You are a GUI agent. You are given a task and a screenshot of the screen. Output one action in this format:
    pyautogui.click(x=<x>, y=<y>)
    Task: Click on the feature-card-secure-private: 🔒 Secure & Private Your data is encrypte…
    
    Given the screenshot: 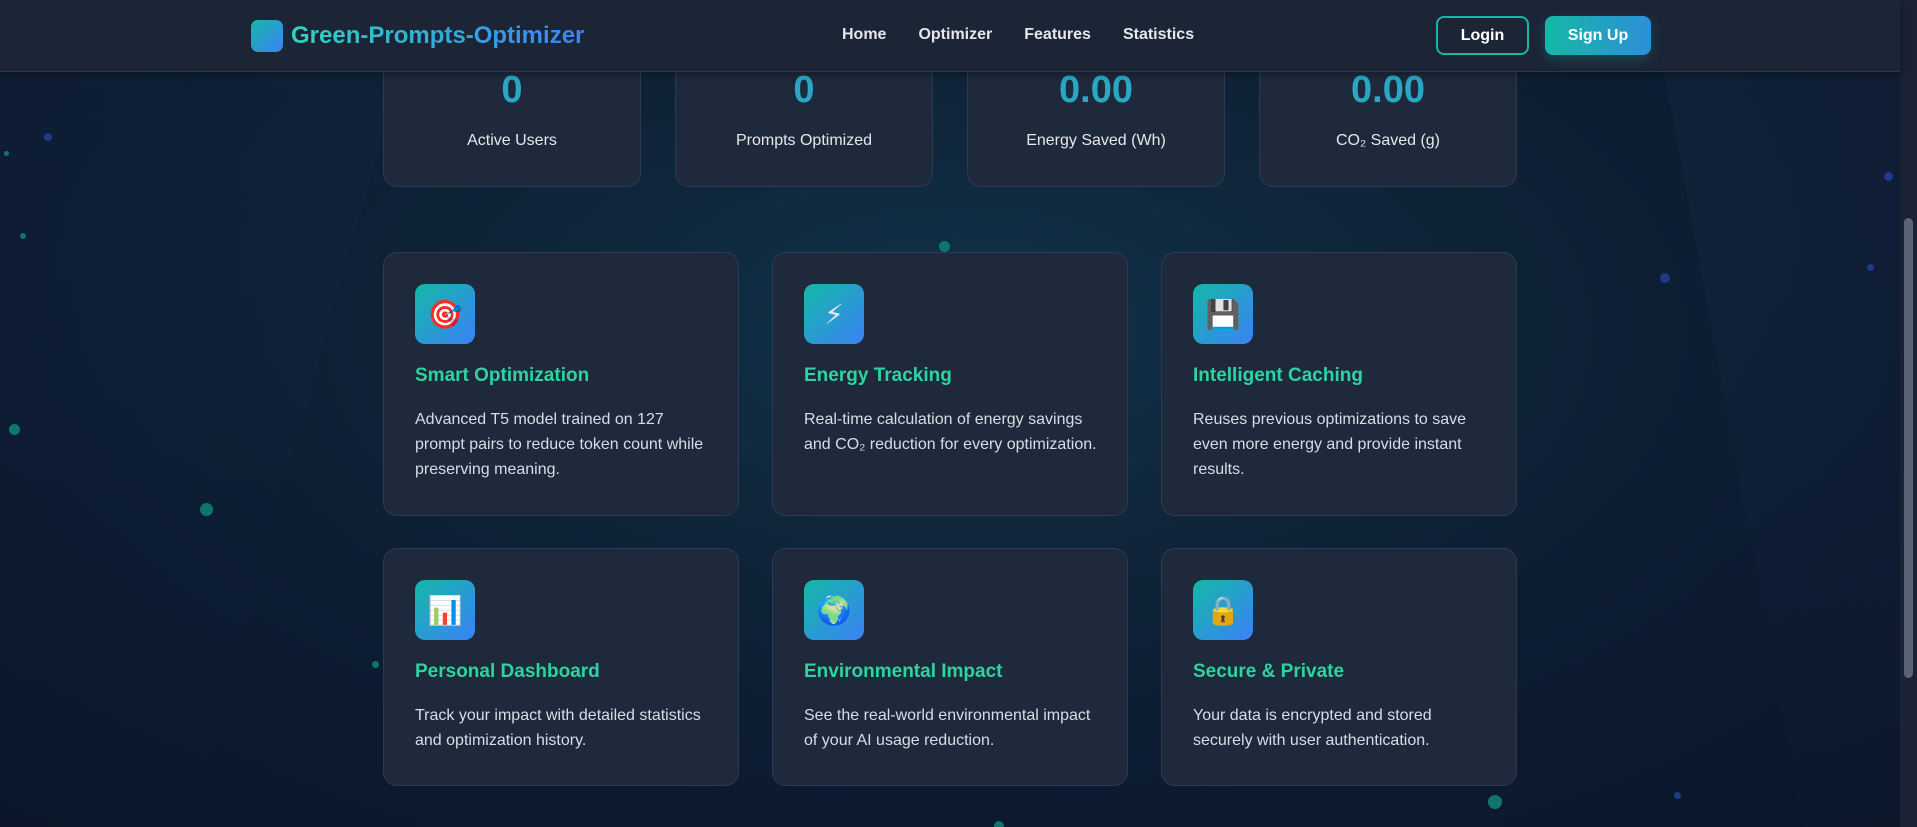 What is the action you would take?
    pyautogui.click(x=1339, y=667)
    